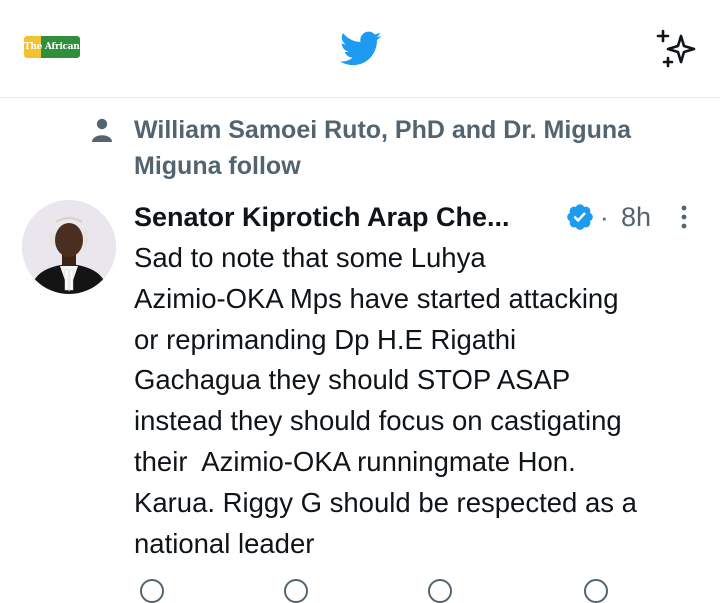 The width and height of the screenshot is (720, 603). I want to click on tweet-text-line: Karua. Riggy G should be respected as a, so click(385, 502).